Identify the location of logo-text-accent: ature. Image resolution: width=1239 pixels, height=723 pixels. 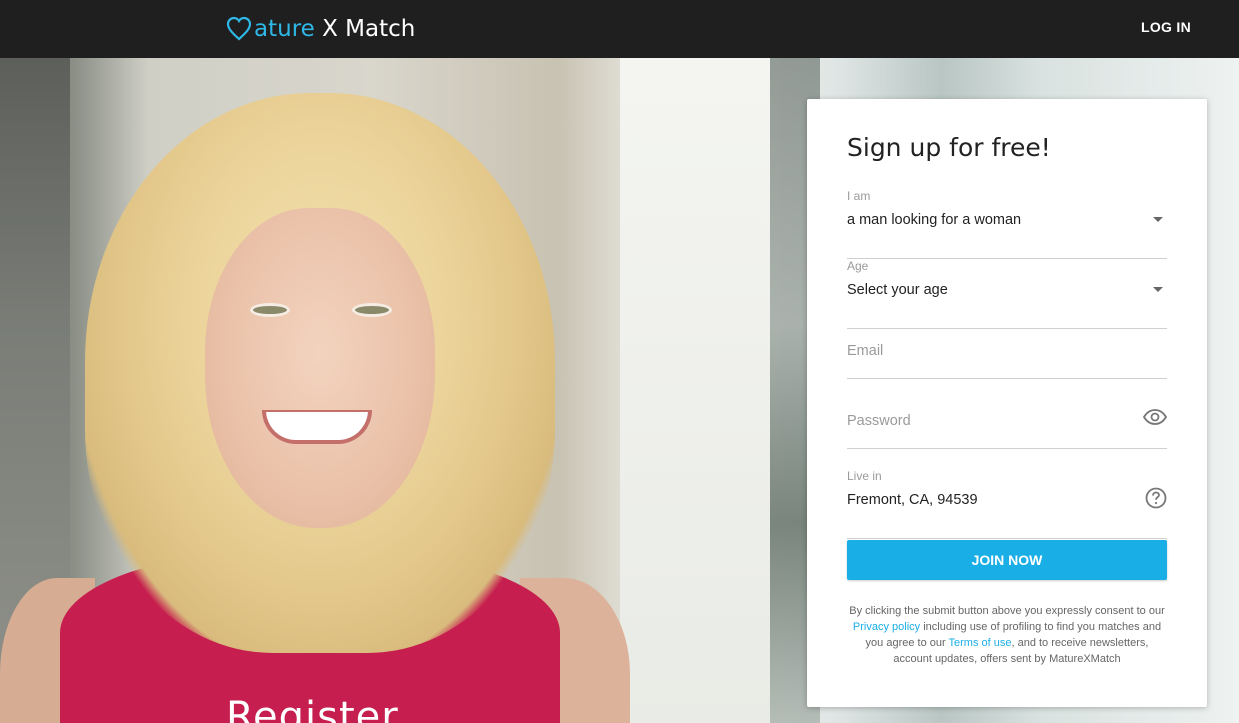
(284, 29).